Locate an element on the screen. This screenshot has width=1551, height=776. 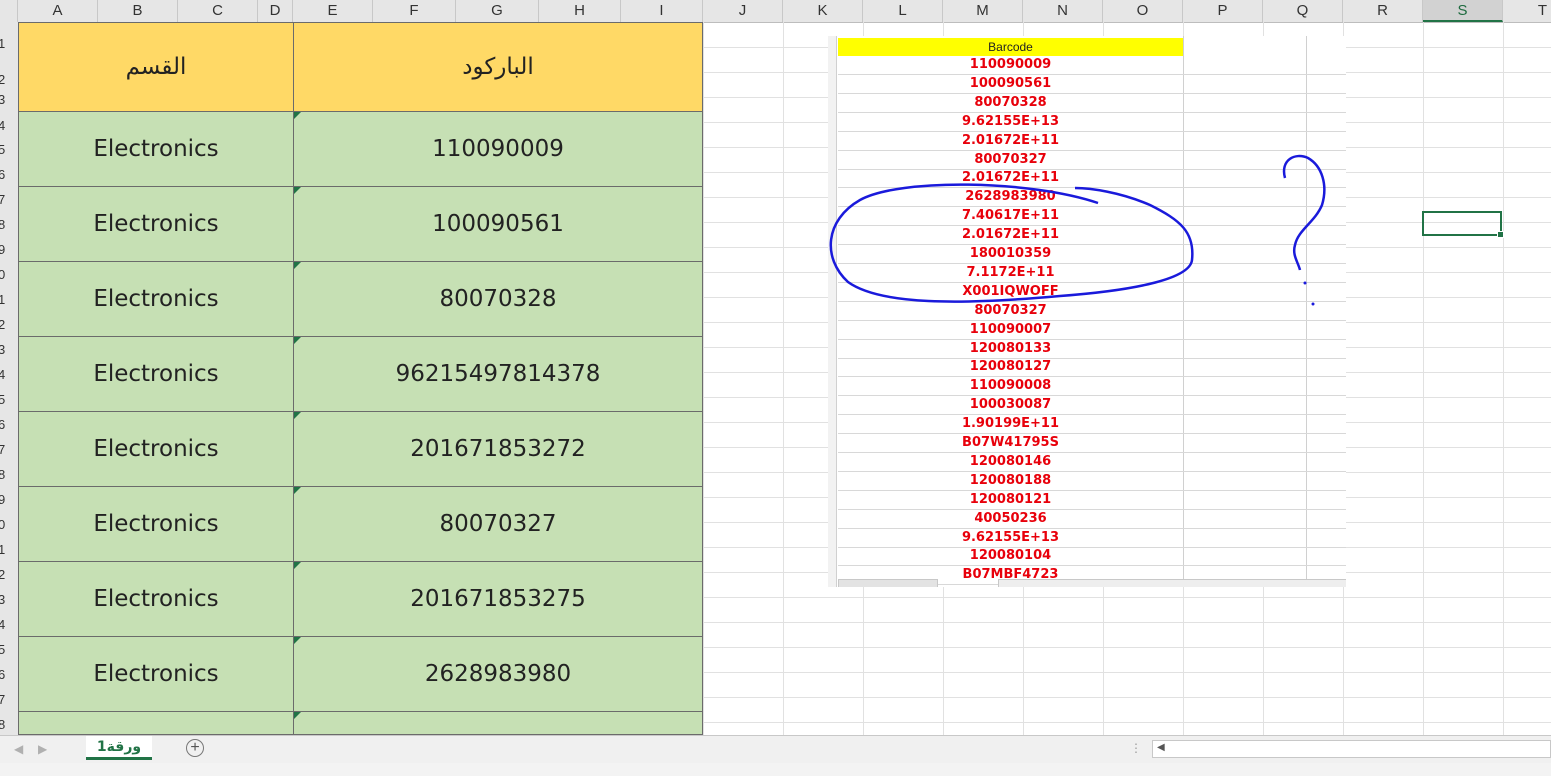
tab-splitter-icon: ⋮ is located at coordinates (1136, 748).